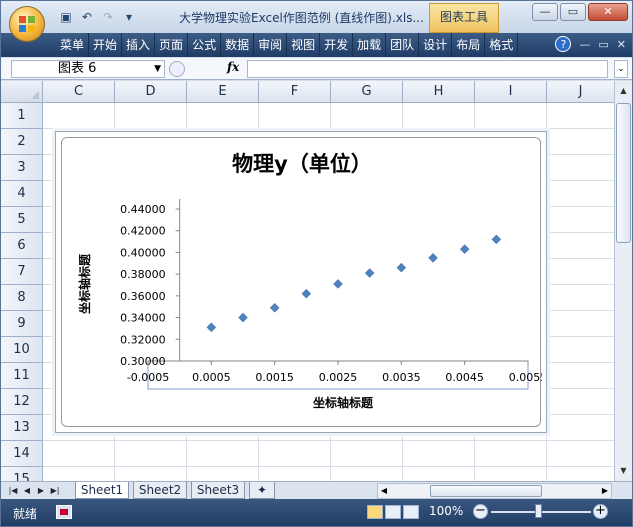  I want to click on undo-icon: ↶, so click(87, 17).